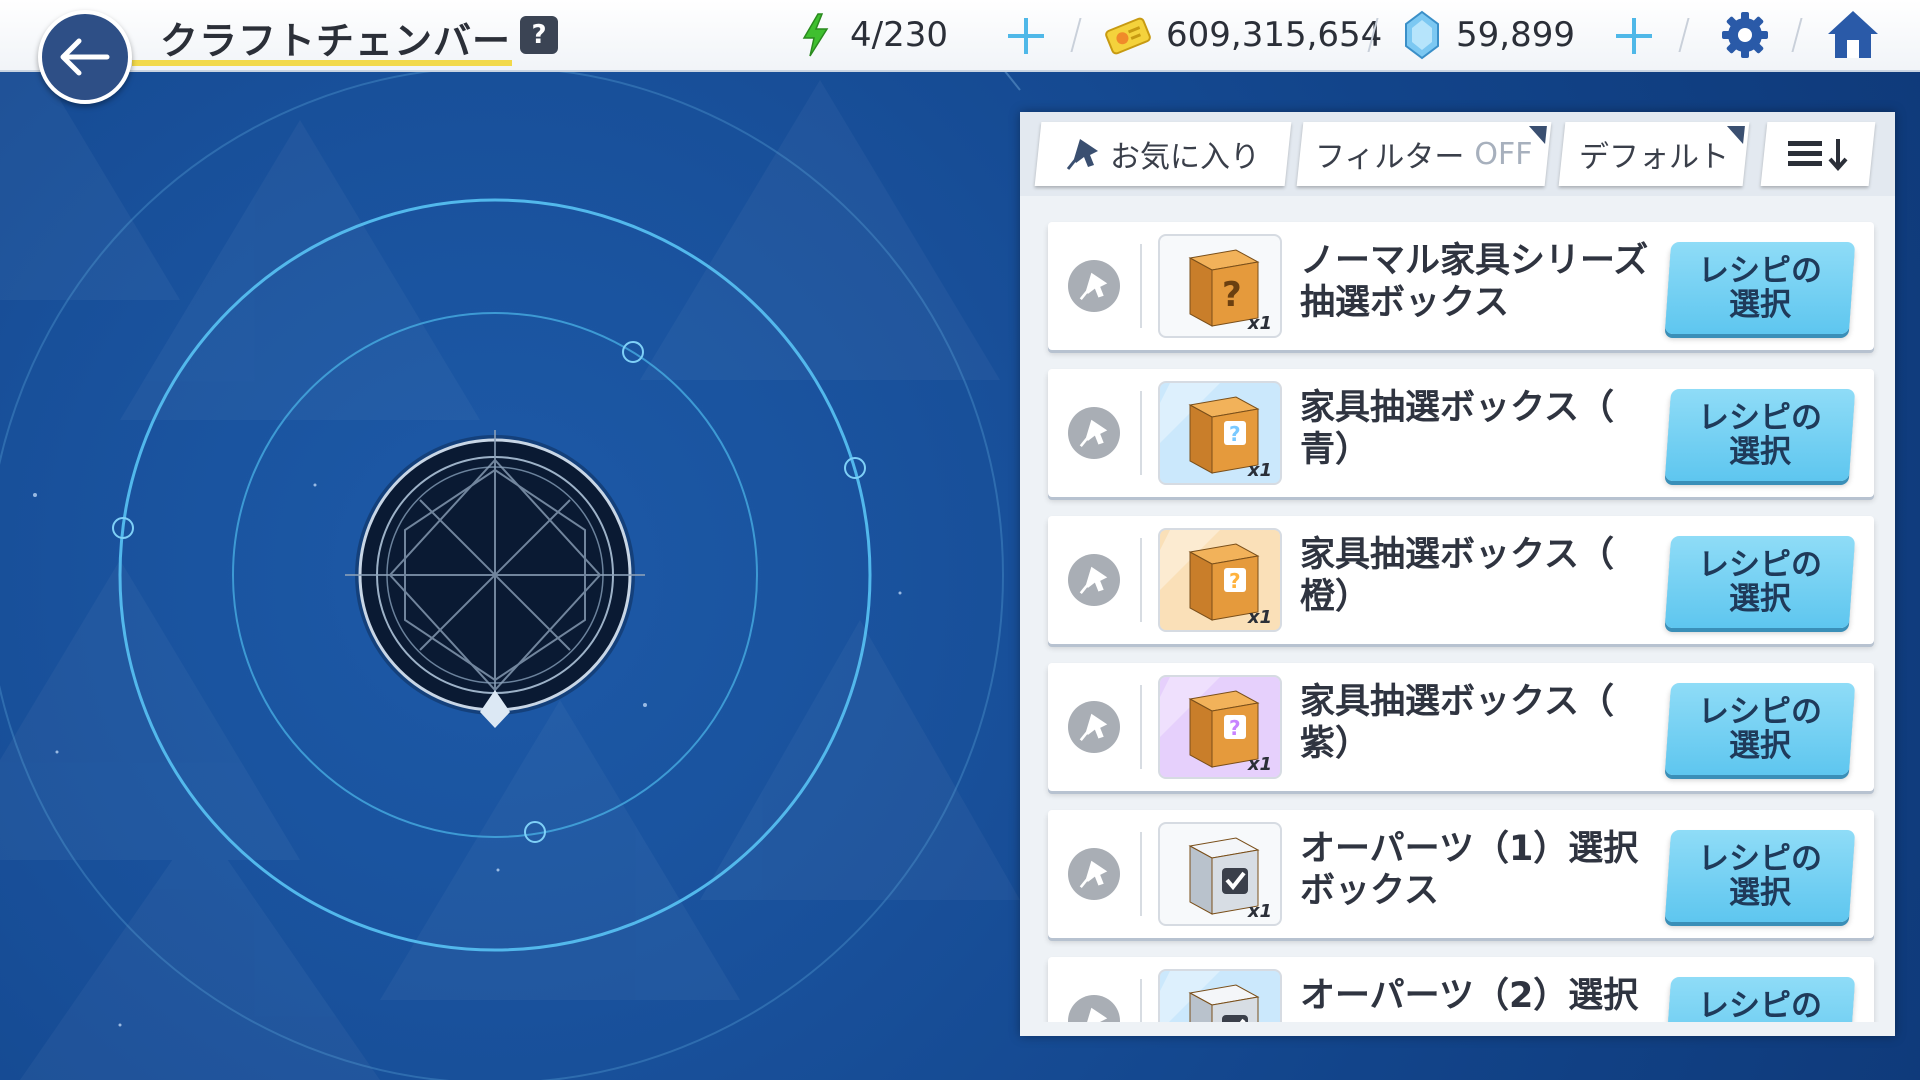 The height and width of the screenshot is (1080, 1920). I want to click on add-jewel-plus-icon, so click(1634, 36).